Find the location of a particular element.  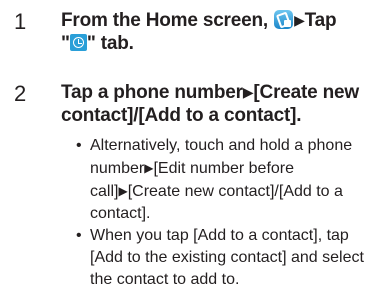

step-number: 2 is located at coordinates (20, 93).